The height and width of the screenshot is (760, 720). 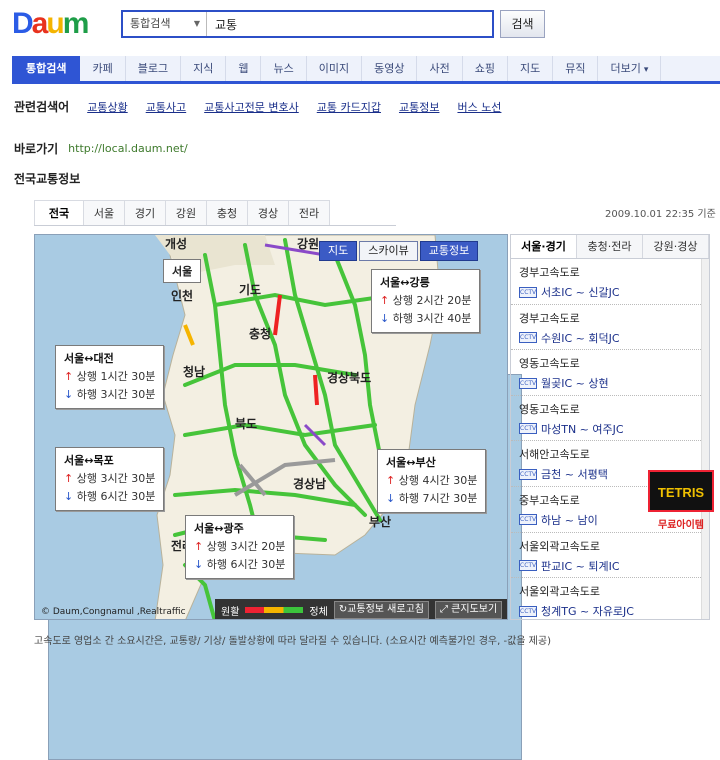 I want to click on region-tabs: 전국 서울 경기 강원 충청 경상 전라, so click(x=215, y=213).